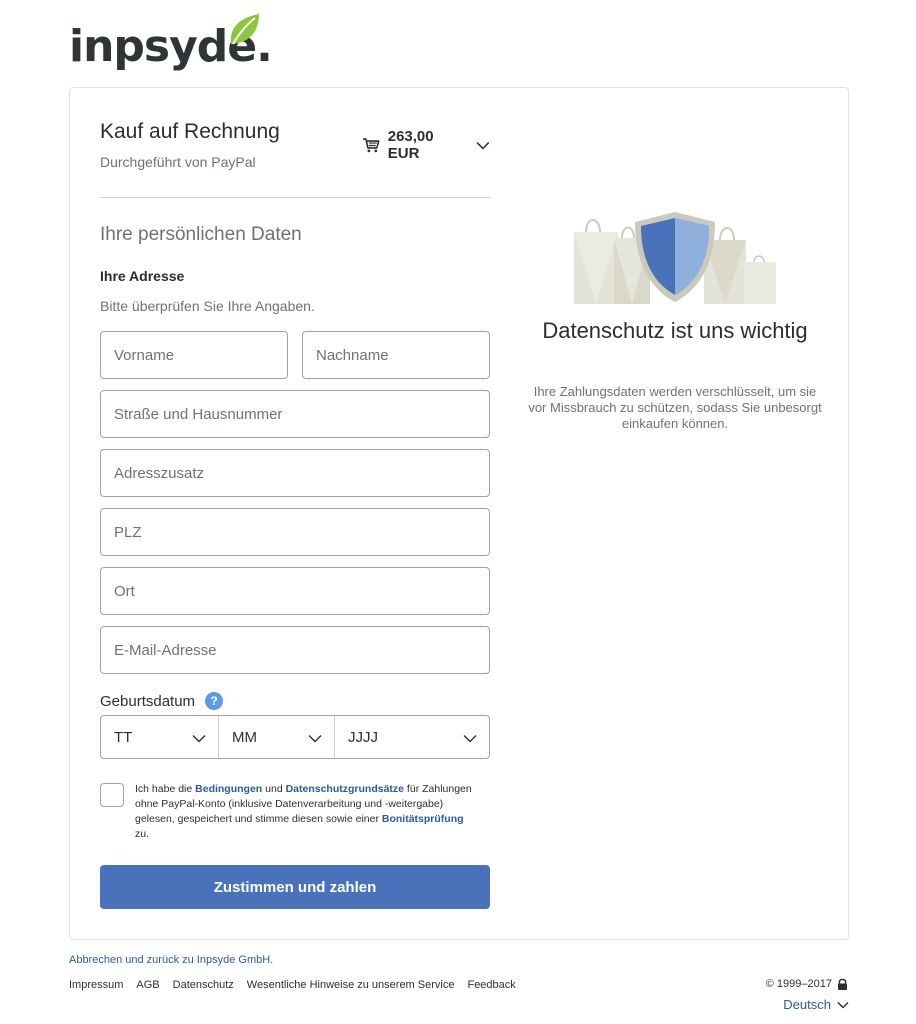 The image size is (916, 1024). Describe the element at coordinates (96, 985) in the screenshot. I see `footer-link-impressum: Impressum` at that location.